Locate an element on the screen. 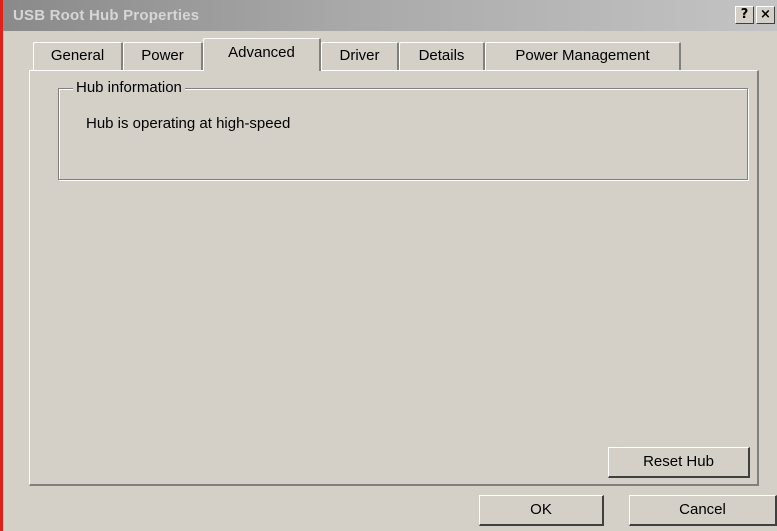 The image size is (777, 531). group-title: Hub information is located at coordinates (129, 87).